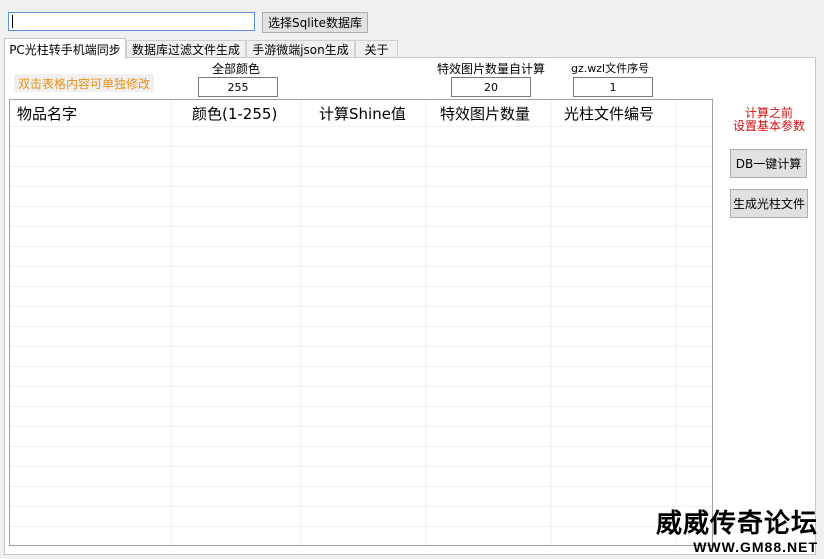 The height and width of the screenshot is (559, 824). Describe the element at coordinates (131, 21) in the screenshot. I see `database-path-input` at that location.